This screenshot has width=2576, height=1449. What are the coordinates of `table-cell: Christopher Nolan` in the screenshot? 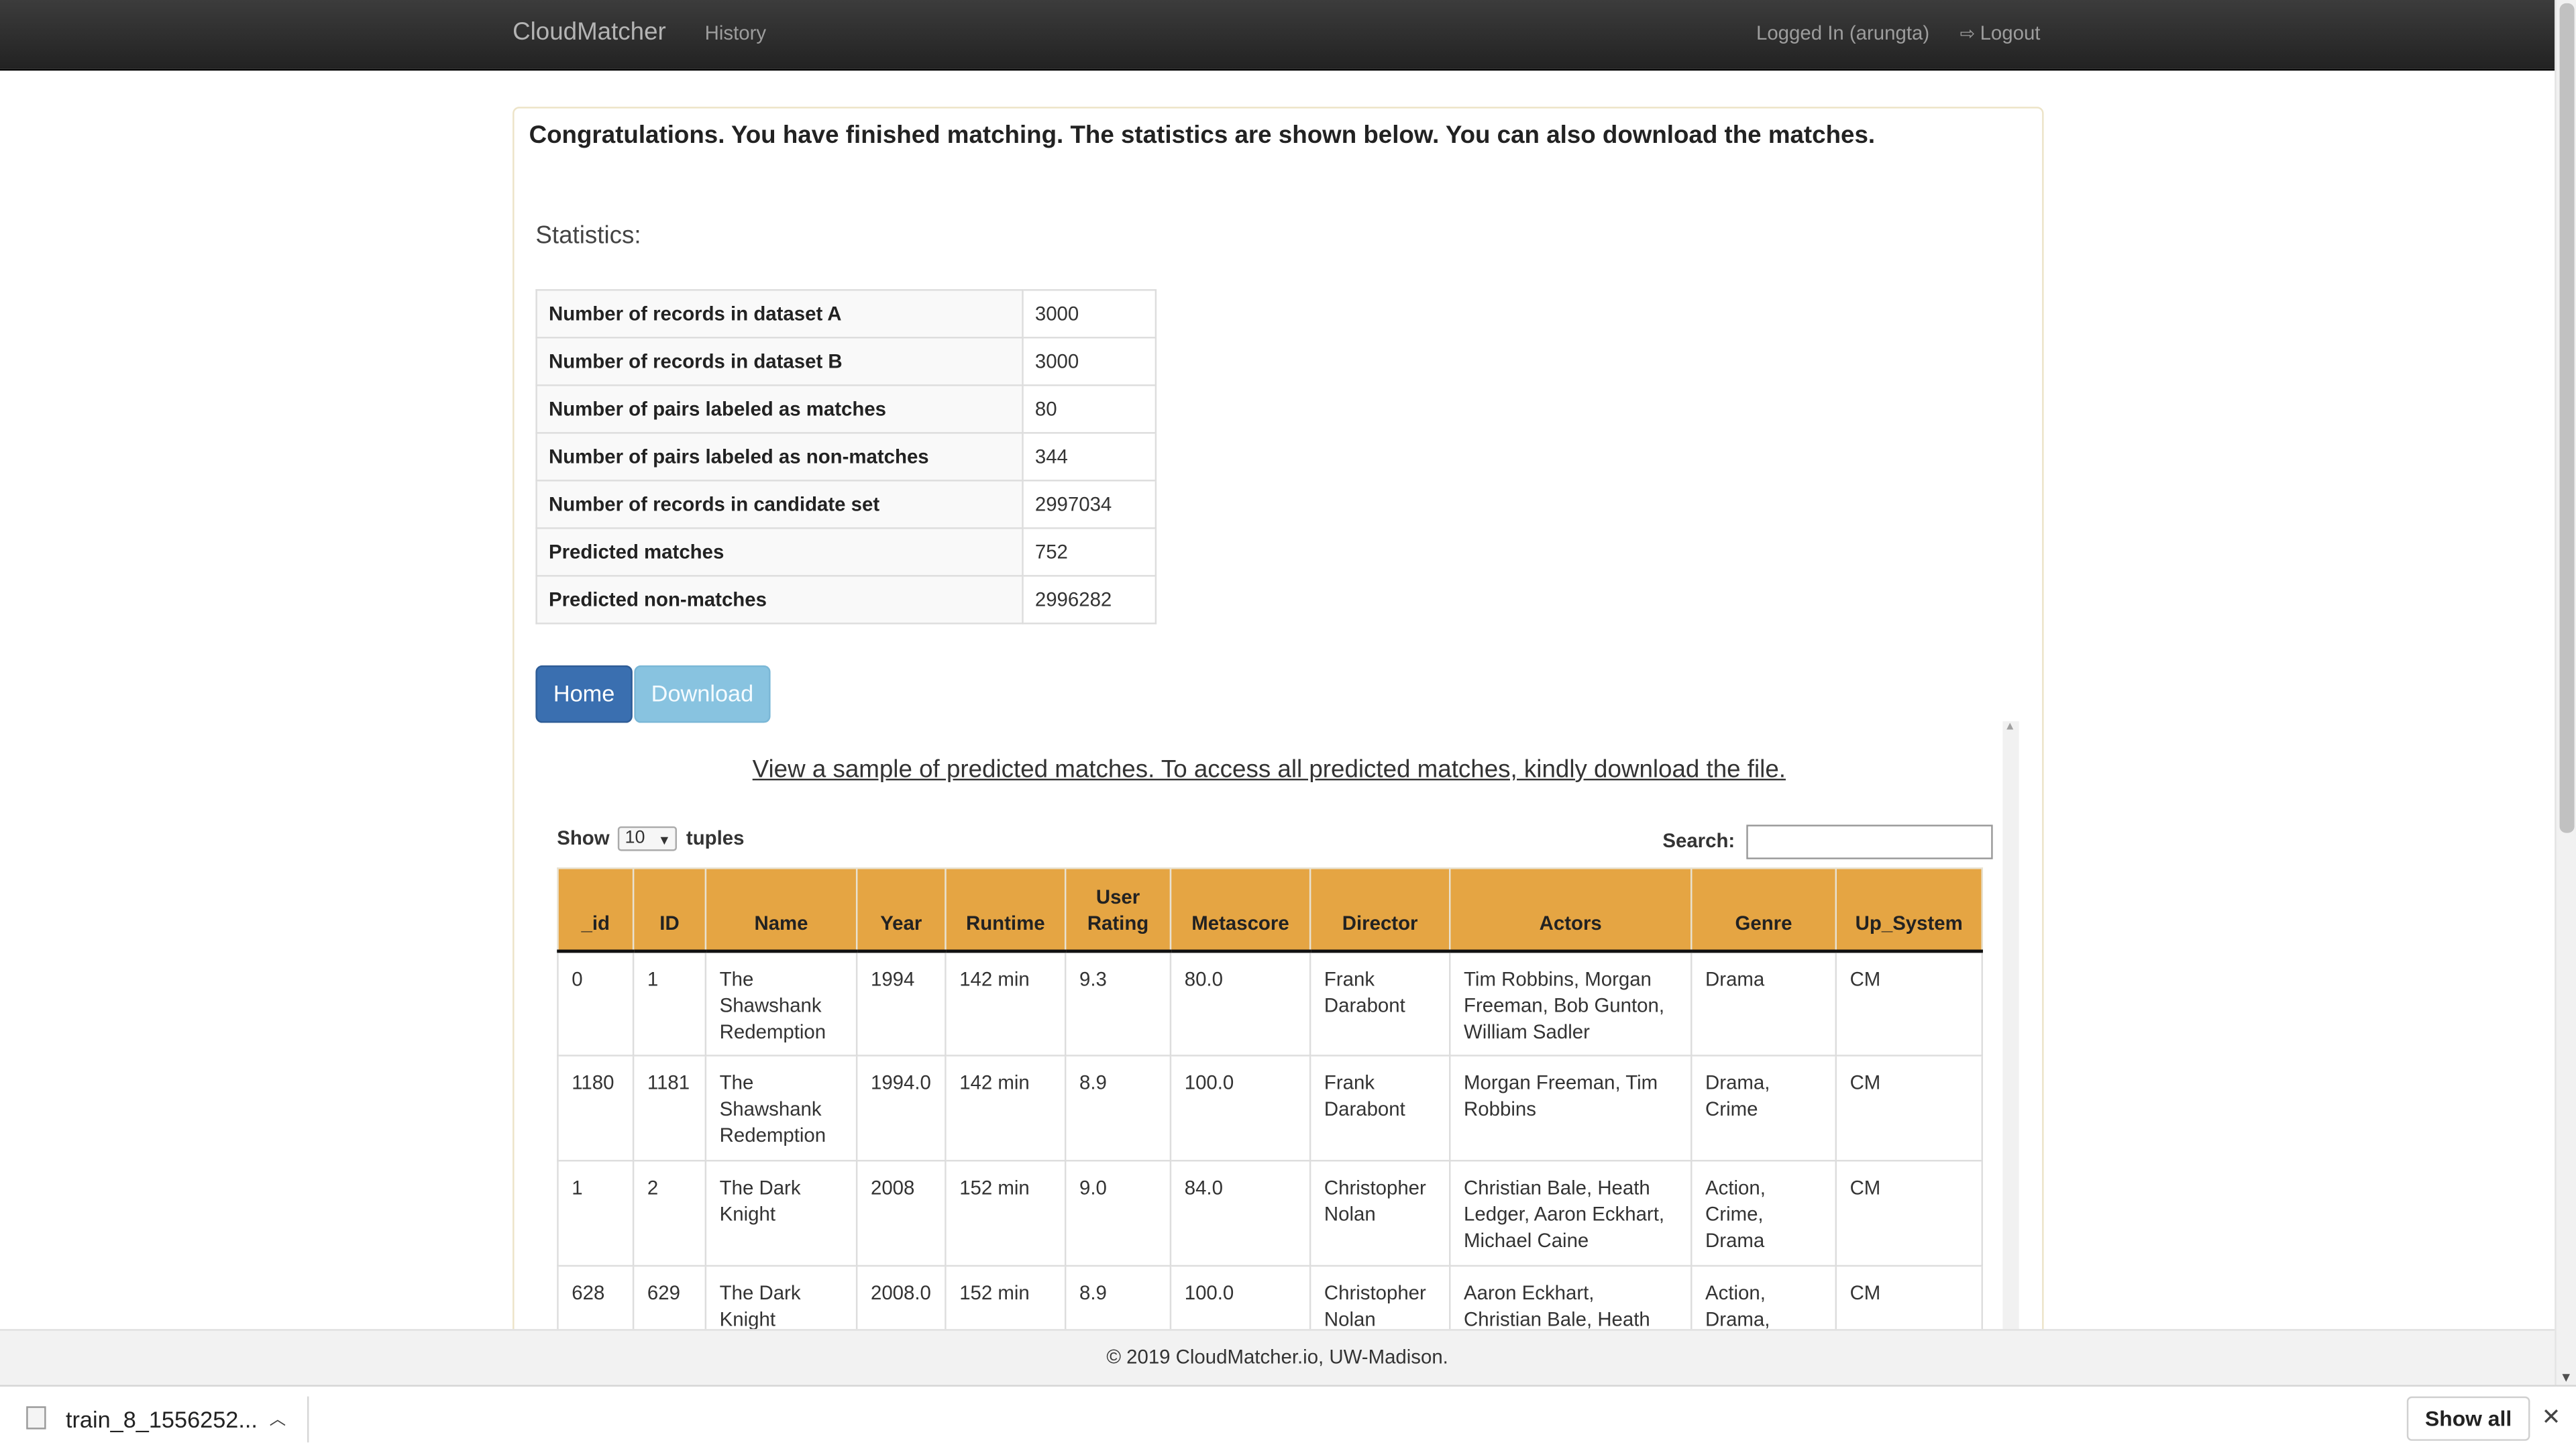 It's located at (1380, 1213).